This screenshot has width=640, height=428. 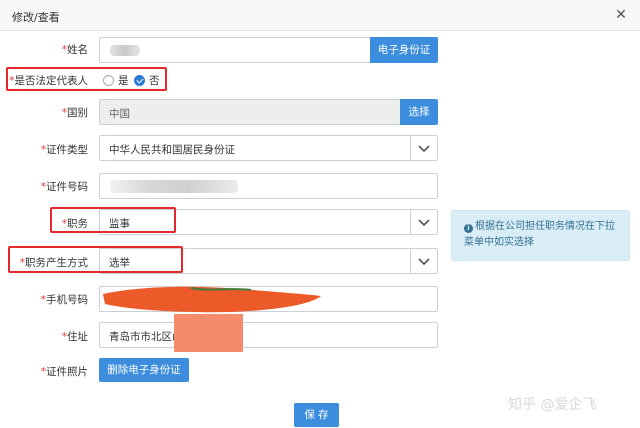 What do you see at coordinates (268, 222) in the screenshot?
I see `position-select: 监事` at bounding box center [268, 222].